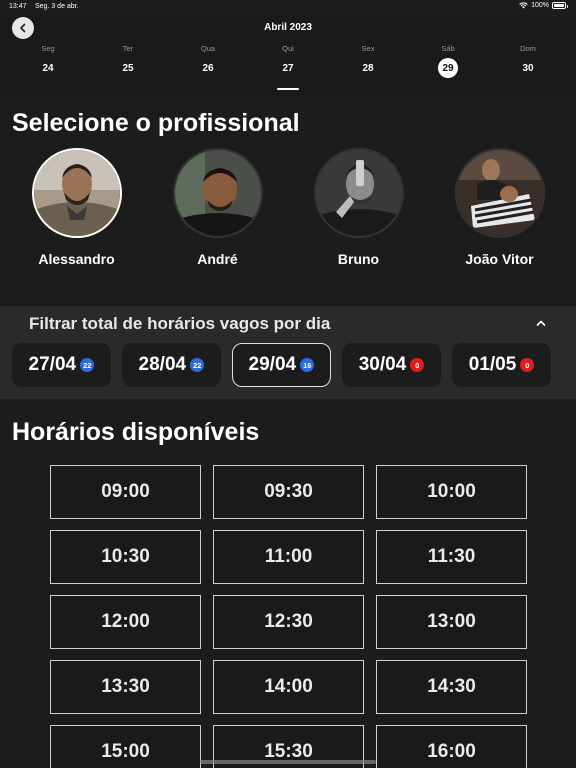 The image size is (576, 768). Describe the element at coordinates (560, 5) in the screenshot. I see `battery-icon` at that location.